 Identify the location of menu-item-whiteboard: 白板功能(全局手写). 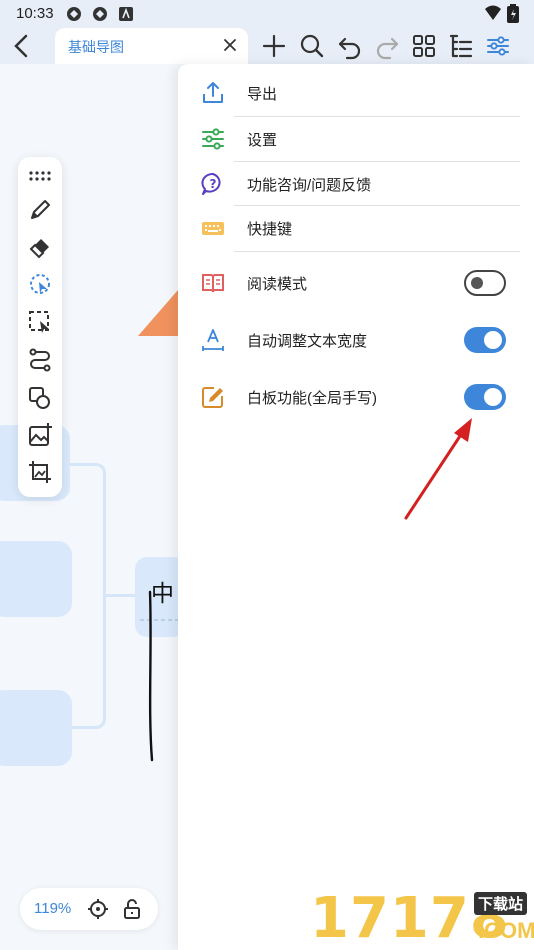
(356, 397).